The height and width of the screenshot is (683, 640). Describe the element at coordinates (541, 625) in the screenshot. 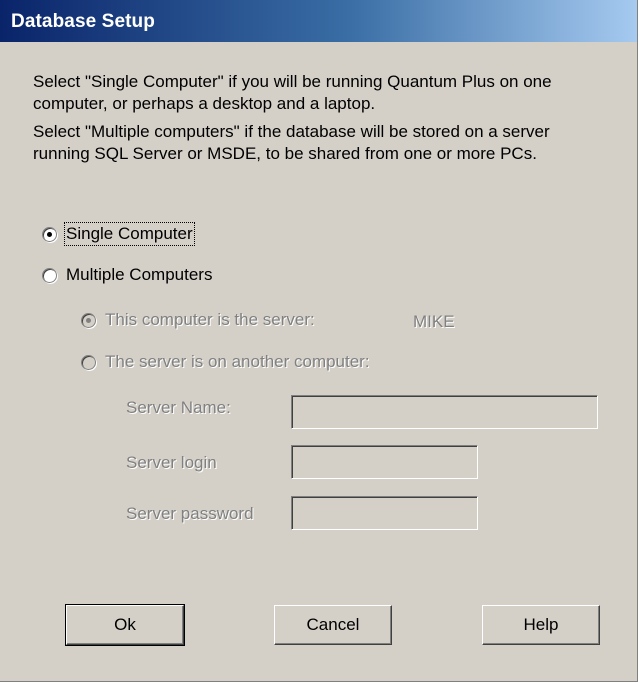

I see `help-button: Help` at that location.